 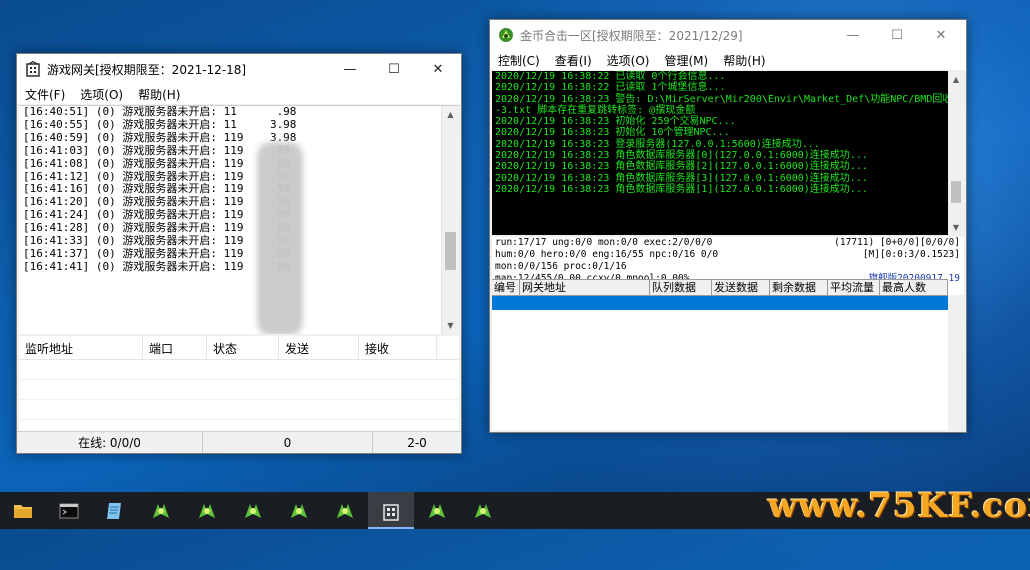 What do you see at coordinates (518, 60) in the screenshot?
I see `menu-control: 控制(C)` at bounding box center [518, 60].